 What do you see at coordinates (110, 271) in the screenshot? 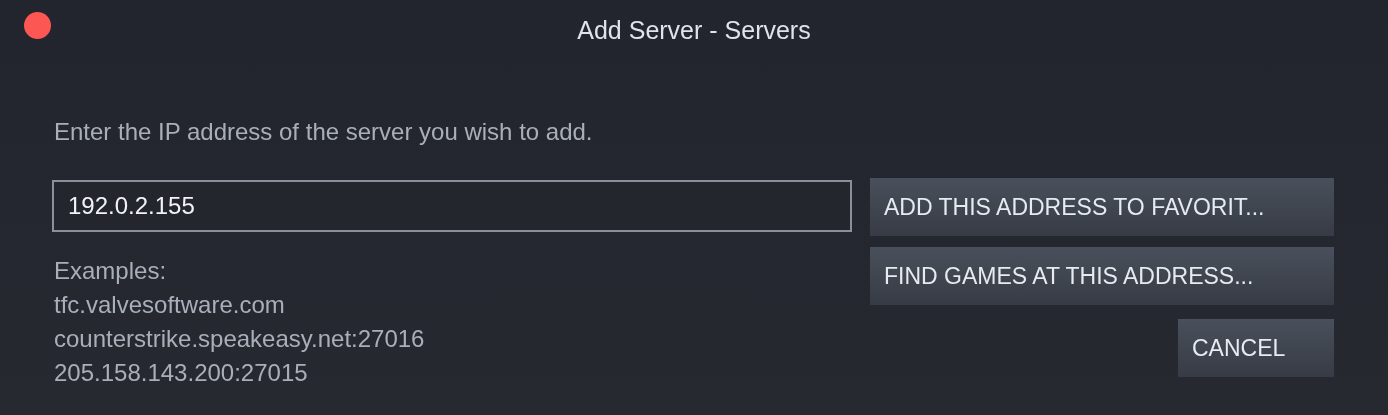
I see `example-text: Examples:` at bounding box center [110, 271].